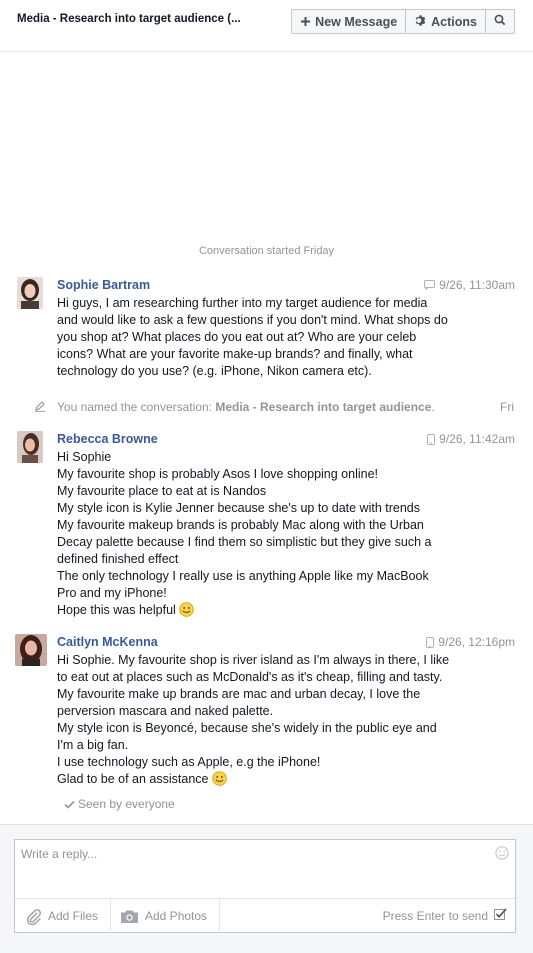 This screenshot has height=953, width=533. Describe the element at coordinates (126, 804) in the screenshot. I see `seen-text: Seen by everyone` at that location.